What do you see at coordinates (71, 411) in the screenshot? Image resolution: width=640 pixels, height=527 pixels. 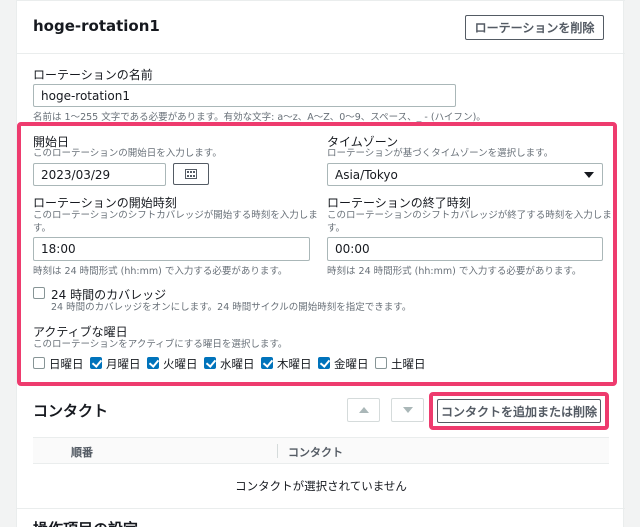 I see `contacts-title: コンタクト` at bounding box center [71, 411].